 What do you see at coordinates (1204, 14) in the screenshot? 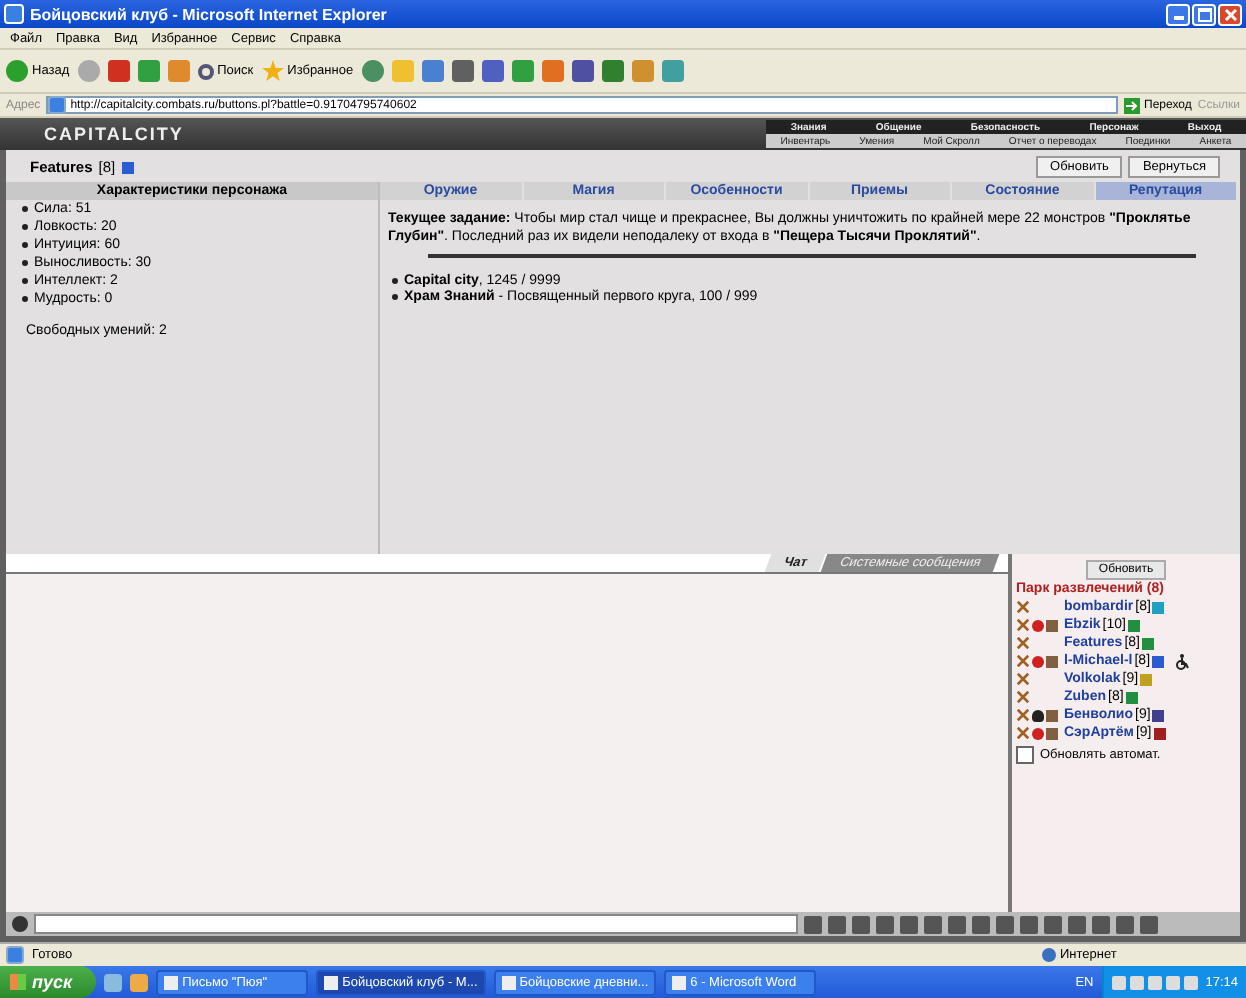
I see `maximize-button` at bounding box center [1204, 14].